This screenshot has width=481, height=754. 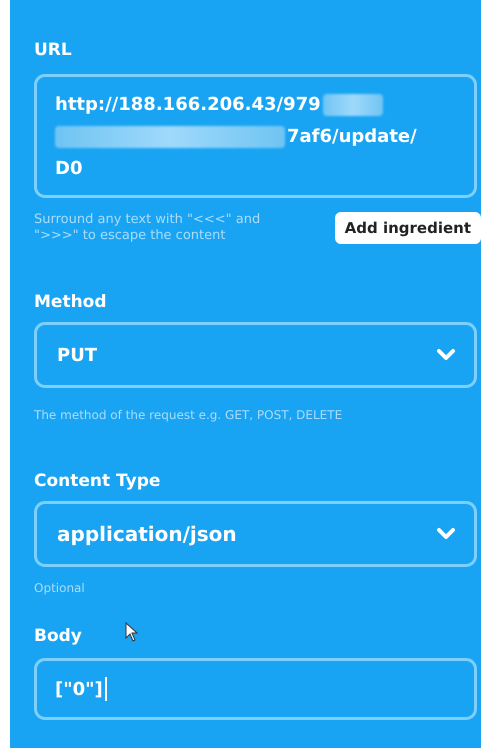 What do you see at coordinates (255, 355) in the screenshot?
I see `method-dropdown: PUT` at bounding box center [255, 355].